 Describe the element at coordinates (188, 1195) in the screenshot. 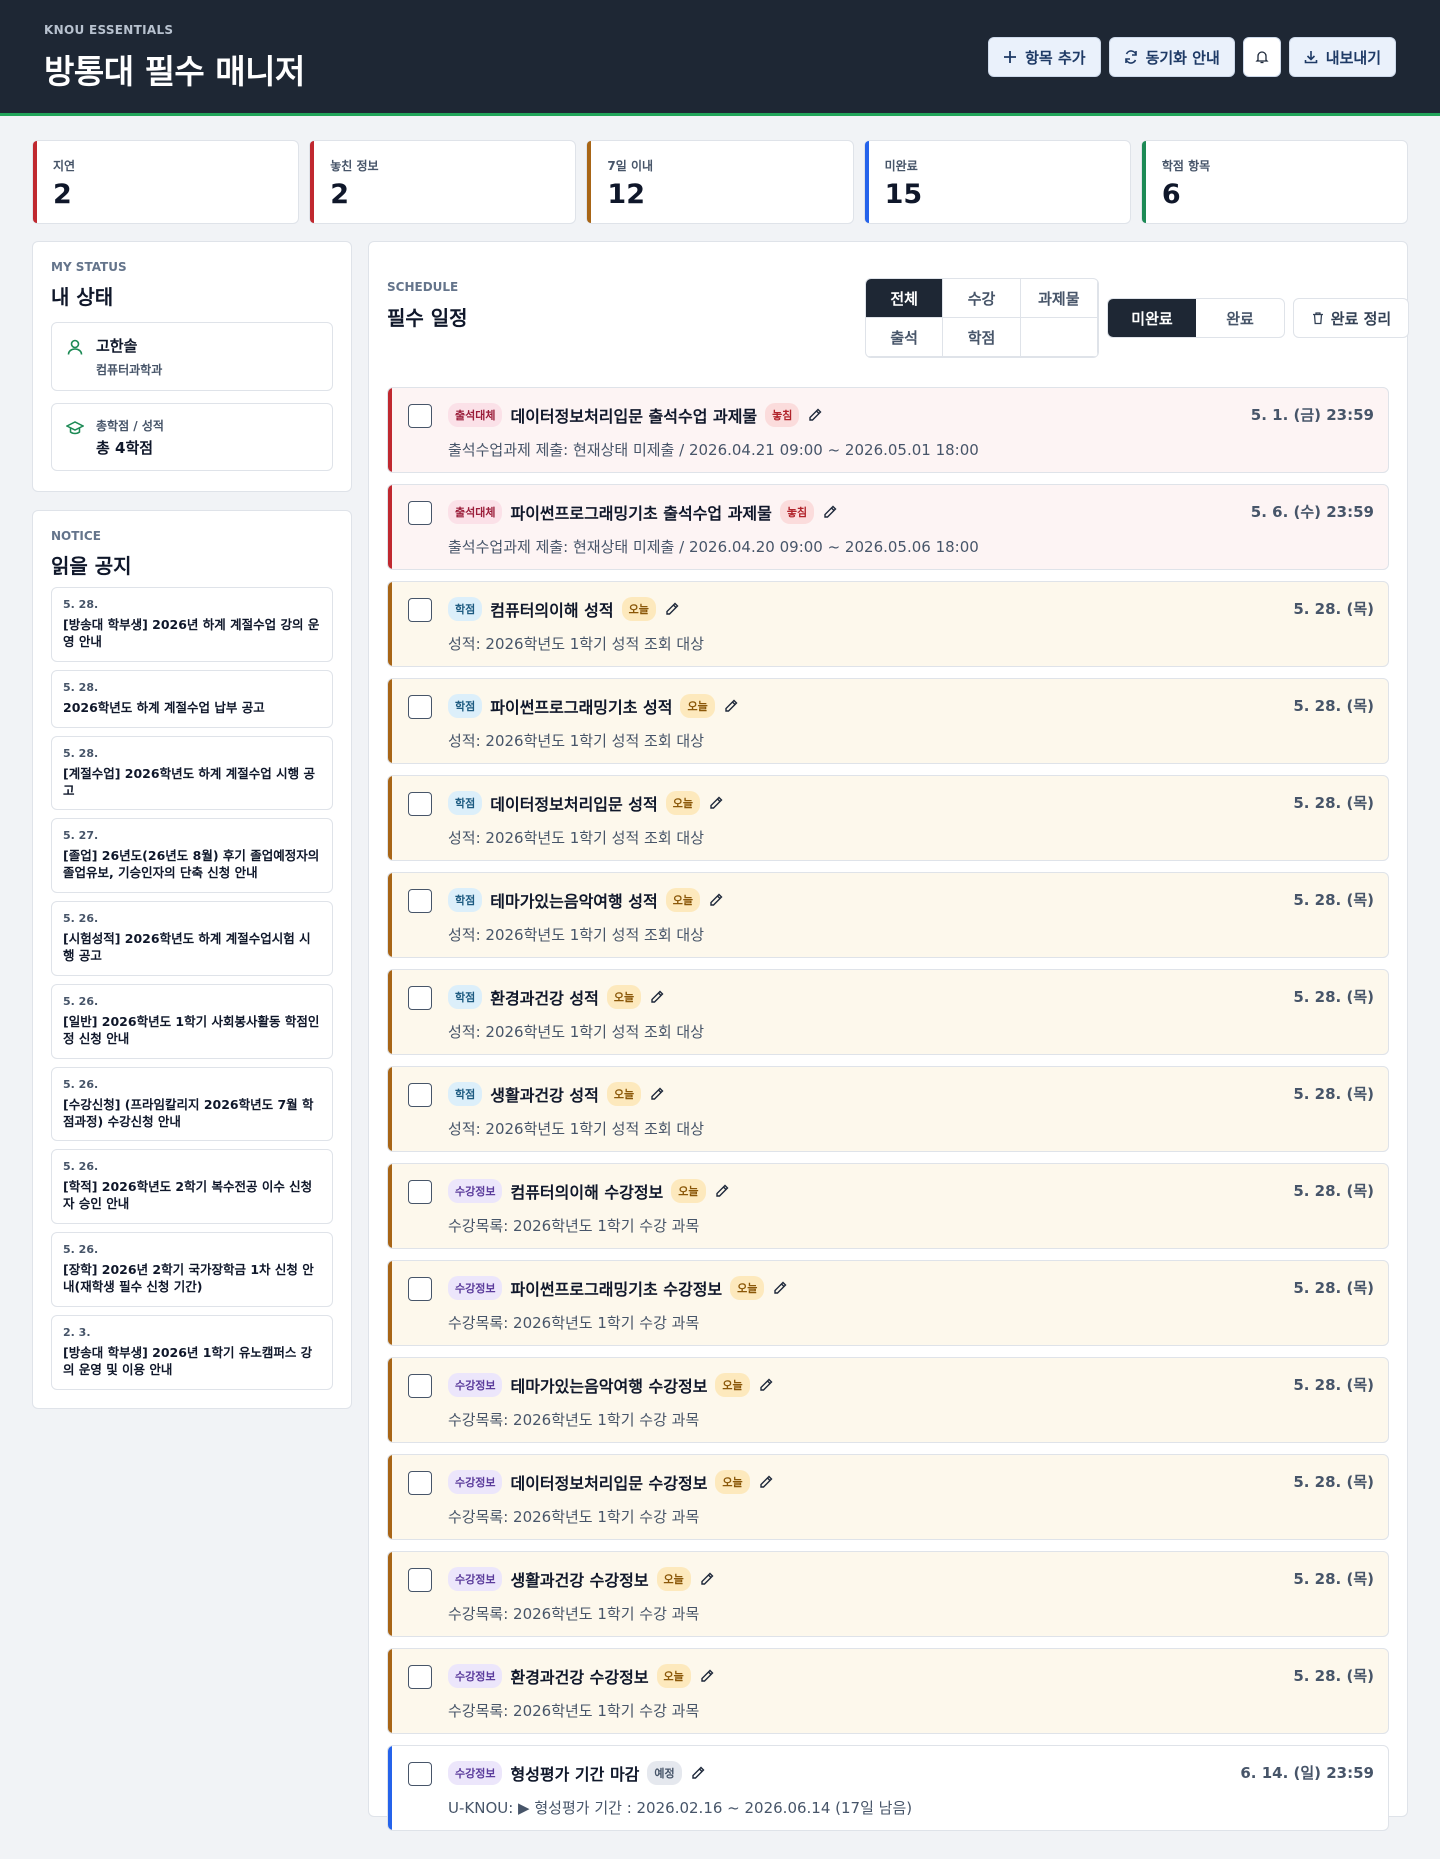

I see `notice-title: [학적] 2026학년도 2학기 복수전공 이수 신청자 승인 안내` at that location.